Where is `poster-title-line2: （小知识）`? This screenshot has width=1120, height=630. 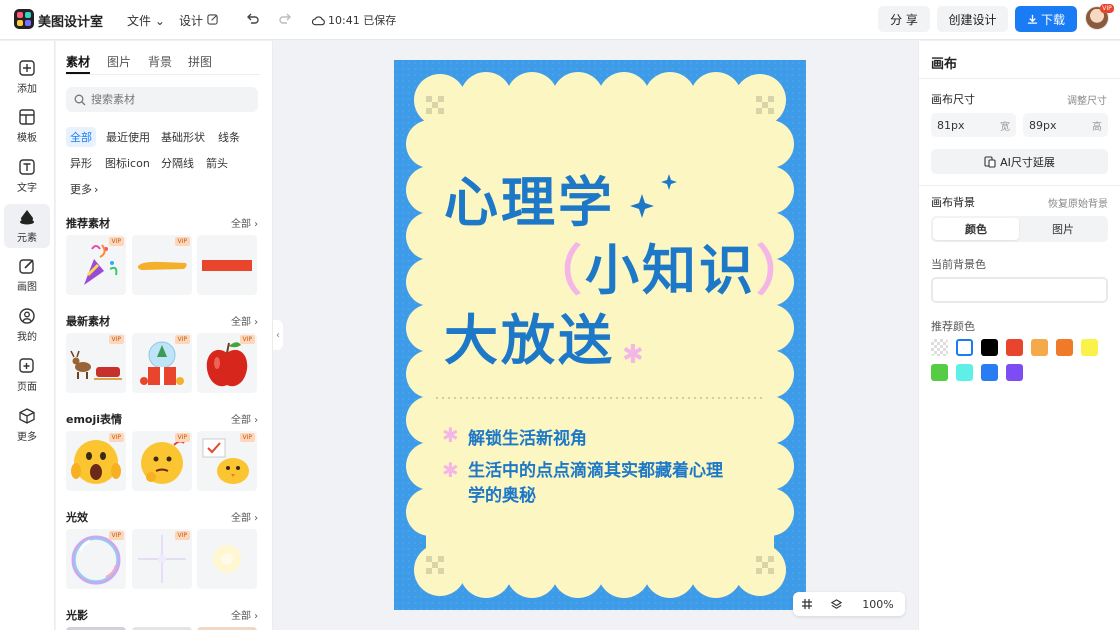 poster-title-line2: （小知识） is located at coordinates (667, 271).